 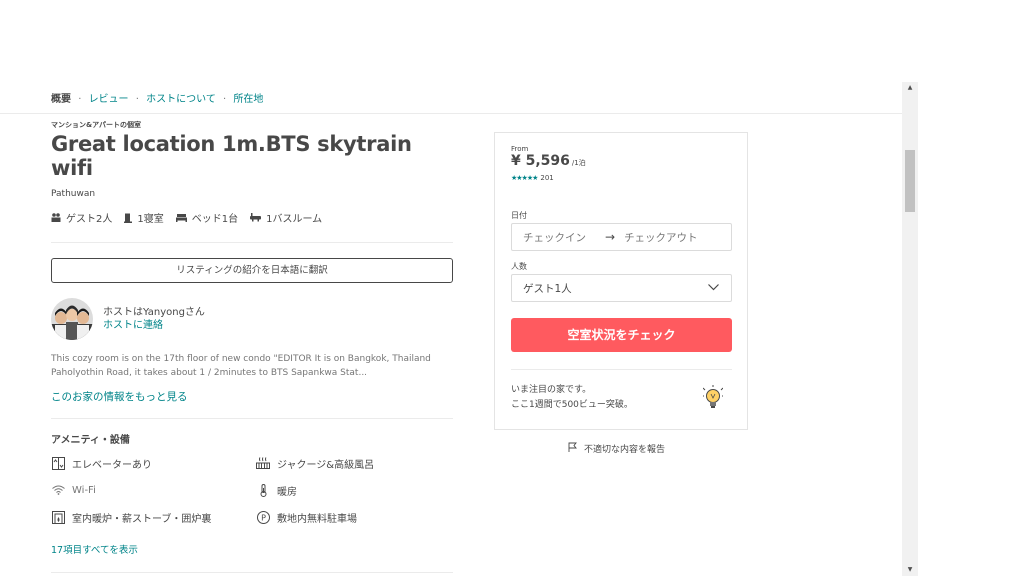 I want to click on vertical-scrollbar: ▲ ▼, so click(x=910, y=329).